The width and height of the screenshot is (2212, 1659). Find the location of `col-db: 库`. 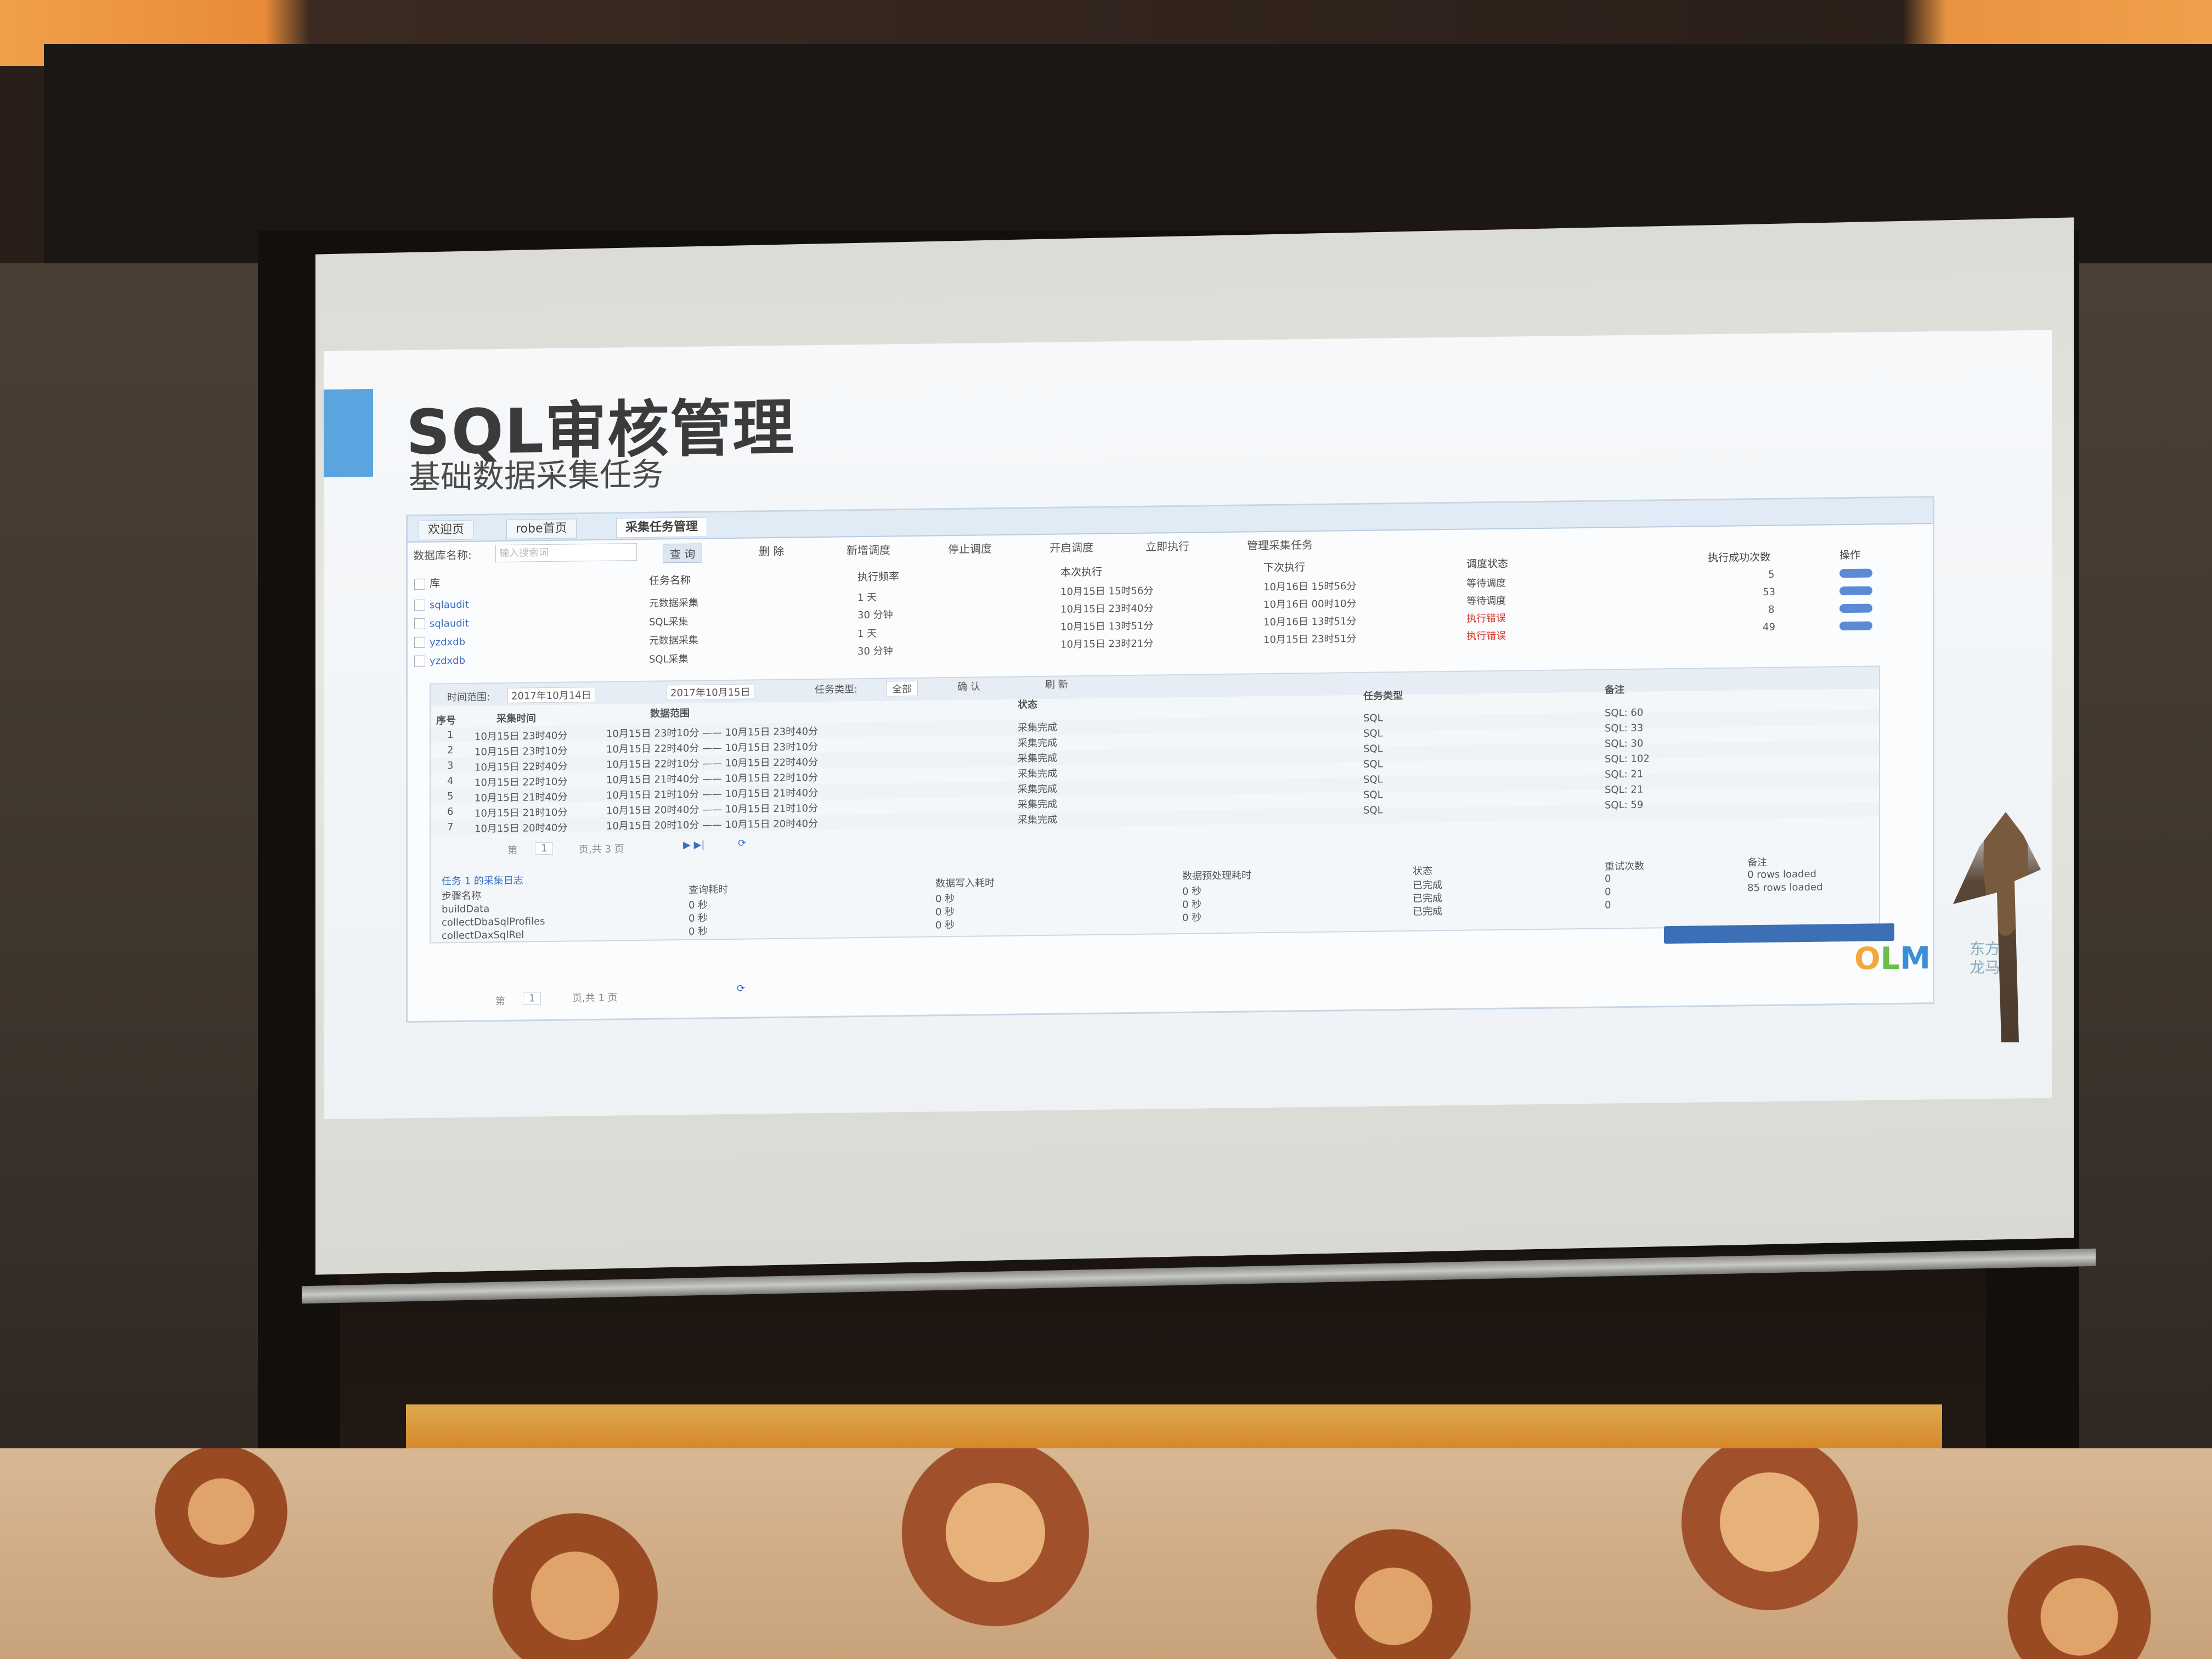

col-db: 库 is located at coordinates (436, 584).